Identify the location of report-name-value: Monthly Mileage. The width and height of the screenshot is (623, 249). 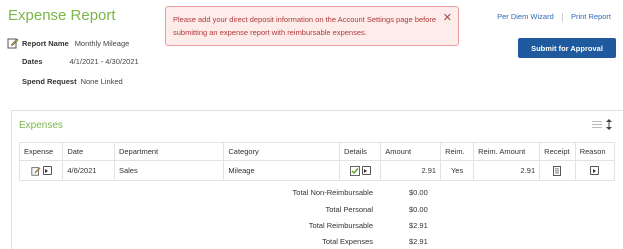
(102, 43).